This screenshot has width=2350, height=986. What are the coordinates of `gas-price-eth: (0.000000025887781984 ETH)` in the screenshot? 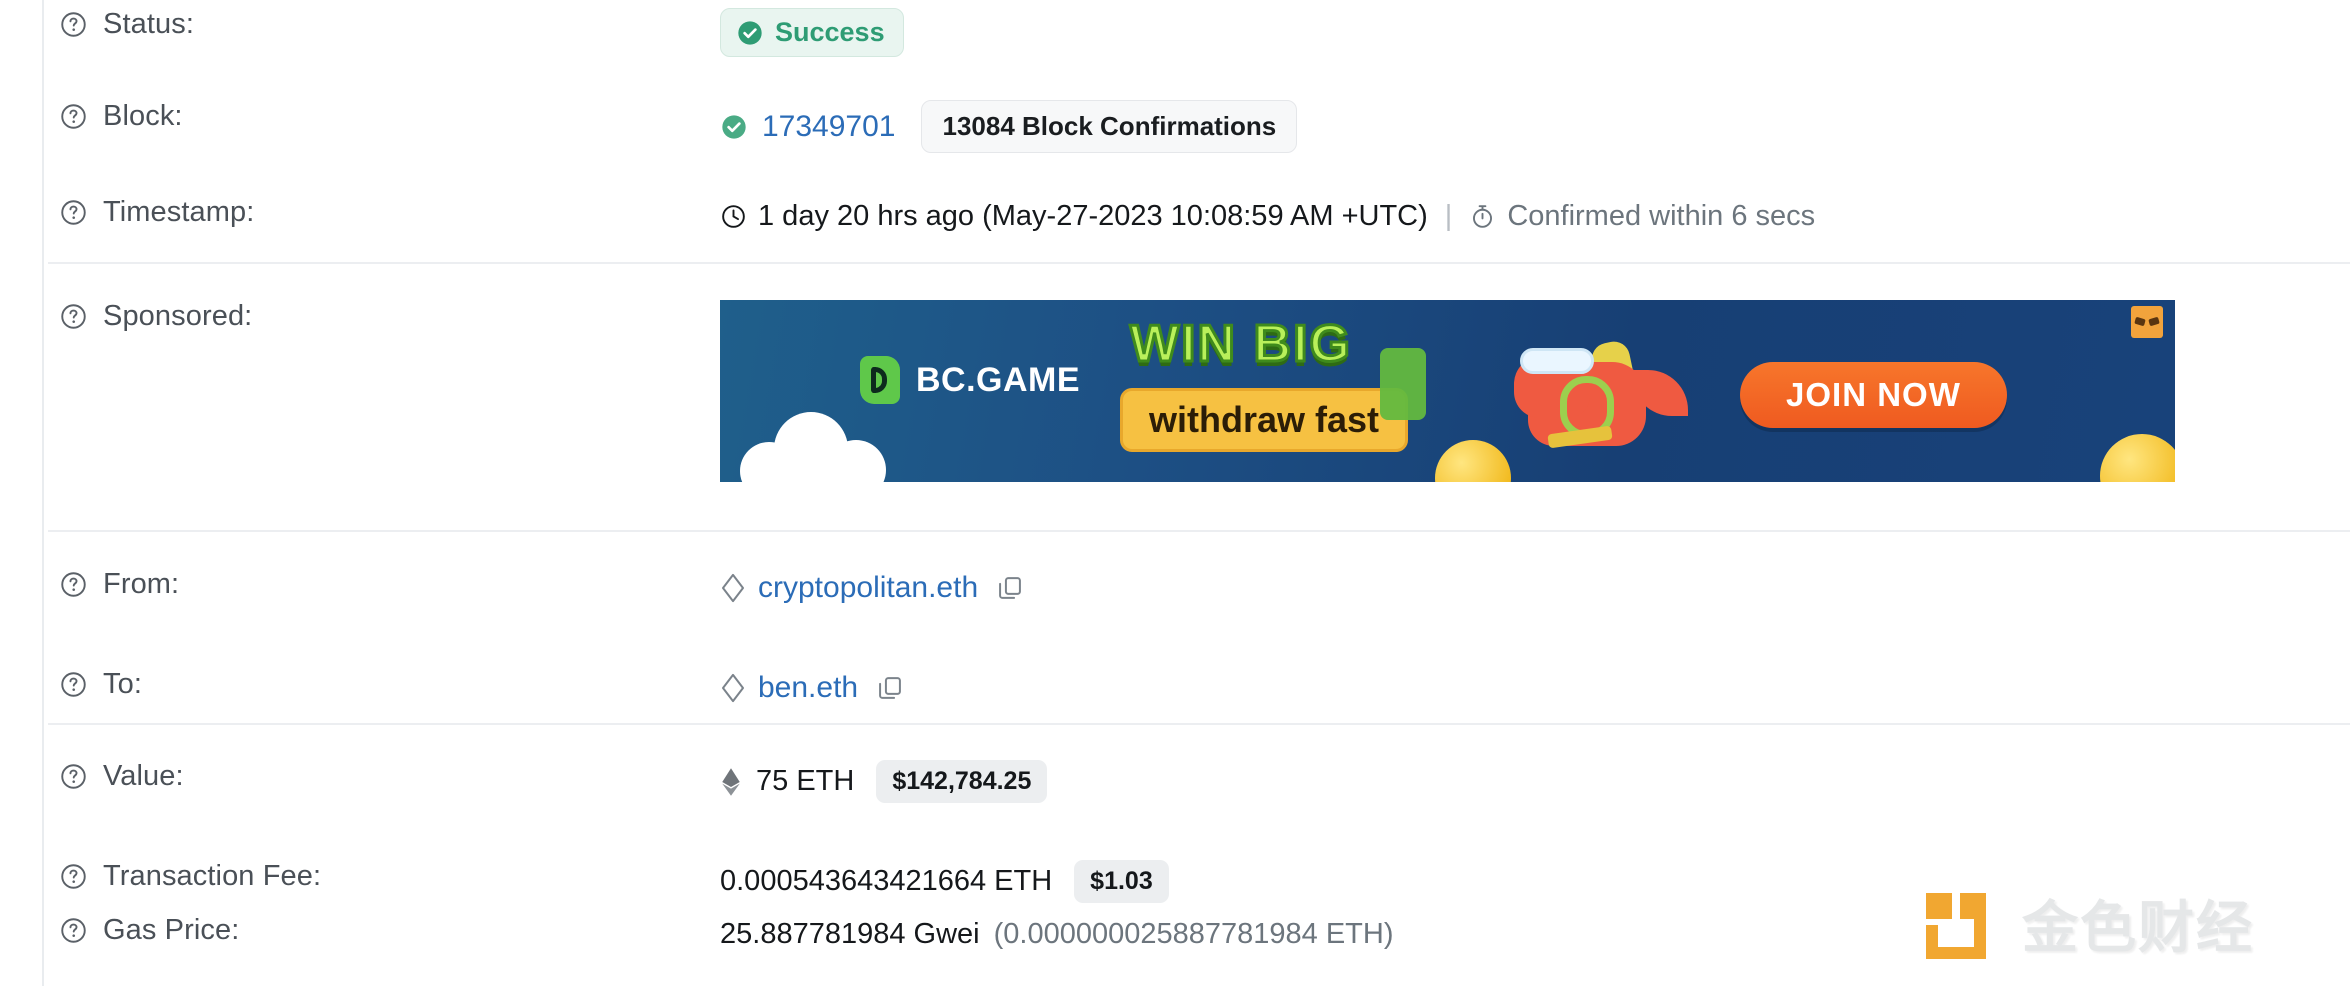 It's located at (1193, 933).